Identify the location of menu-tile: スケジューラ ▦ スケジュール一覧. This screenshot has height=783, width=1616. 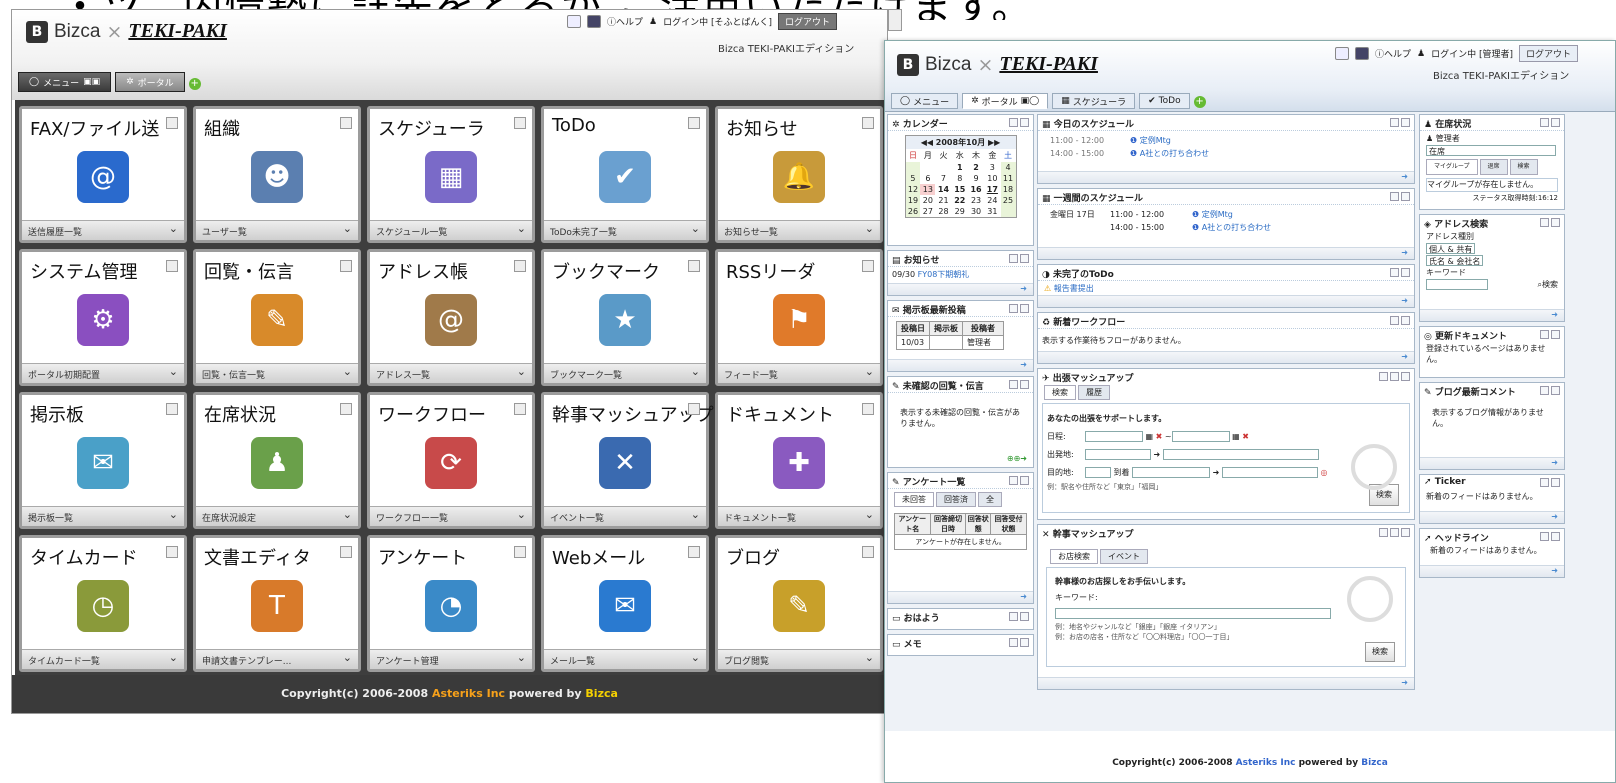
(451, 174).